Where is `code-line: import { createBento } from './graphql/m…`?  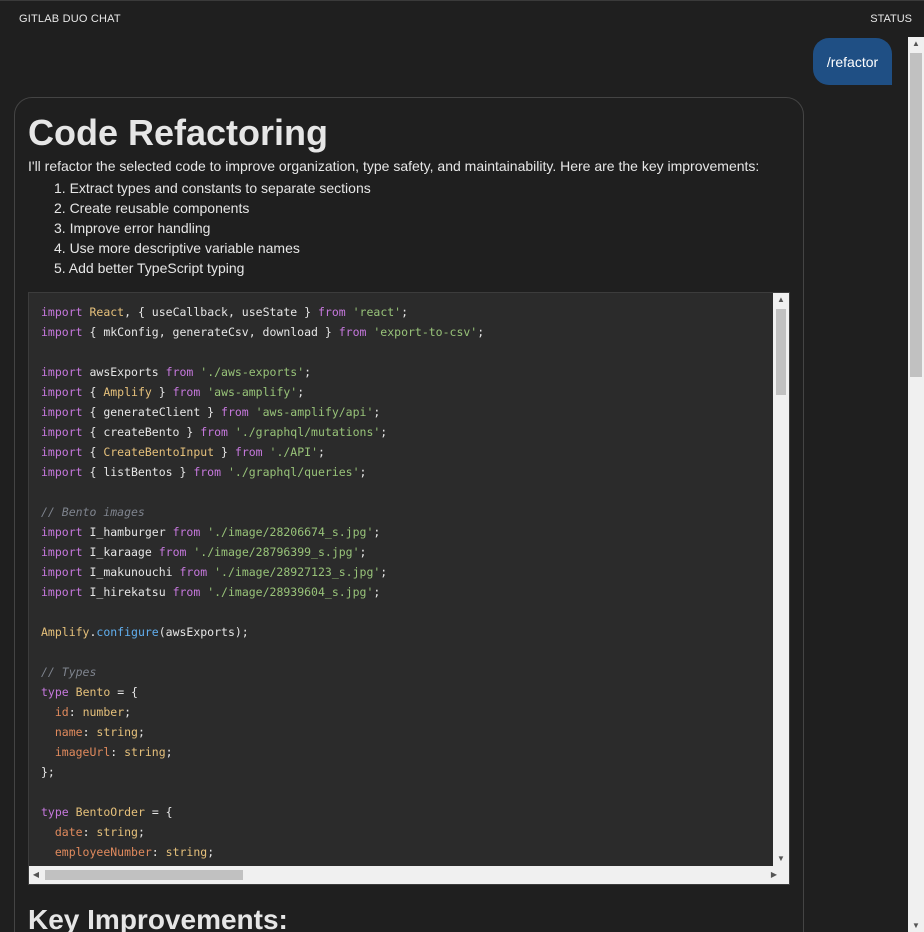 code-line: import { createBento } from './graphql/m… is located at coordinates (406, 432).